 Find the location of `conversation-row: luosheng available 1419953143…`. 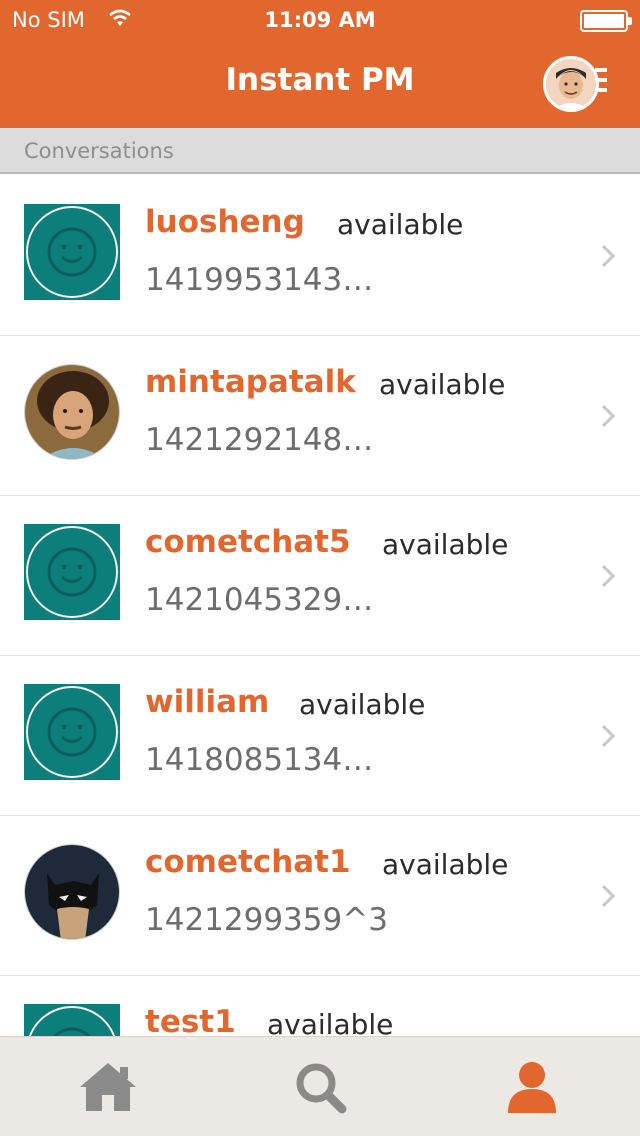

conversation-row: luosheng available 1419953143… is located at coordinates (320, 256).